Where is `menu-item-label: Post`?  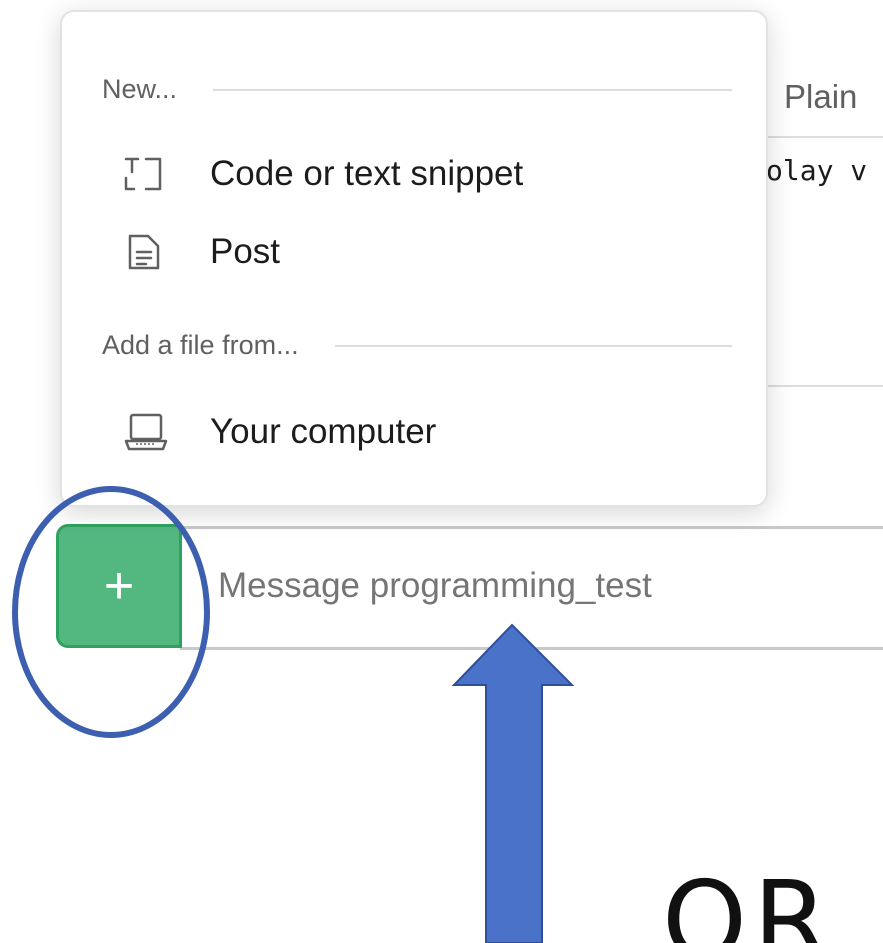
menu-item-label: Post is located at coordinates (245, 251).